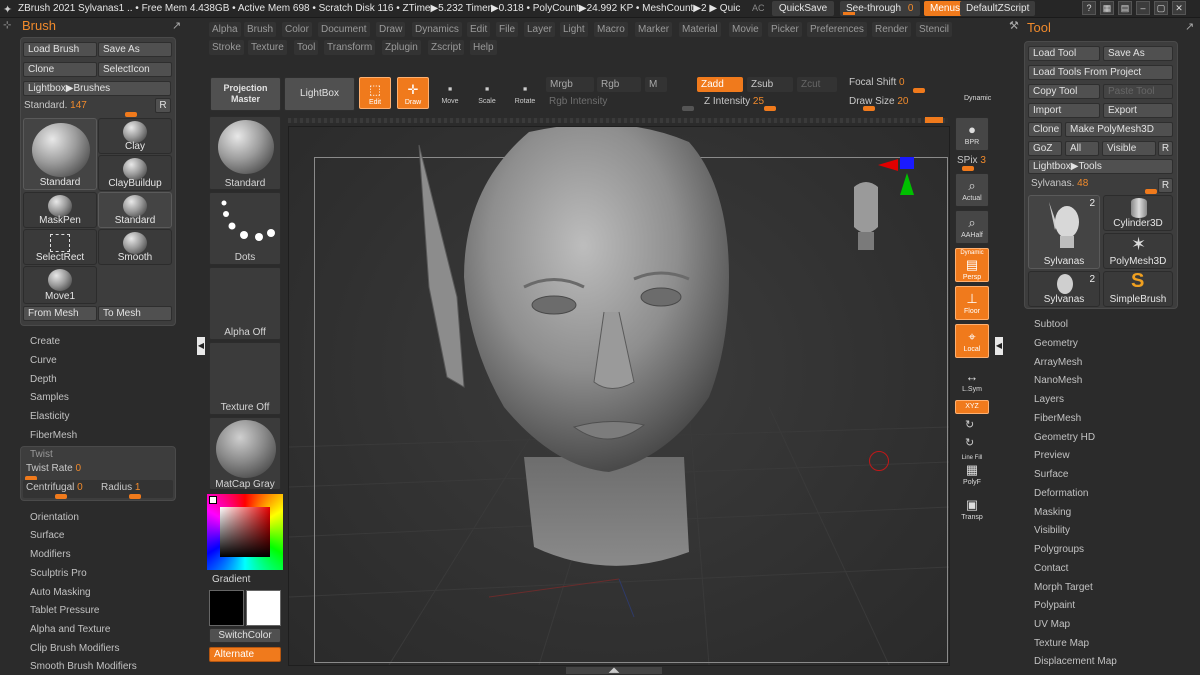 This screenshot has height=675, width=1200. I want to click on draw-mode-button: ✛ Draw, so click(413, 93).